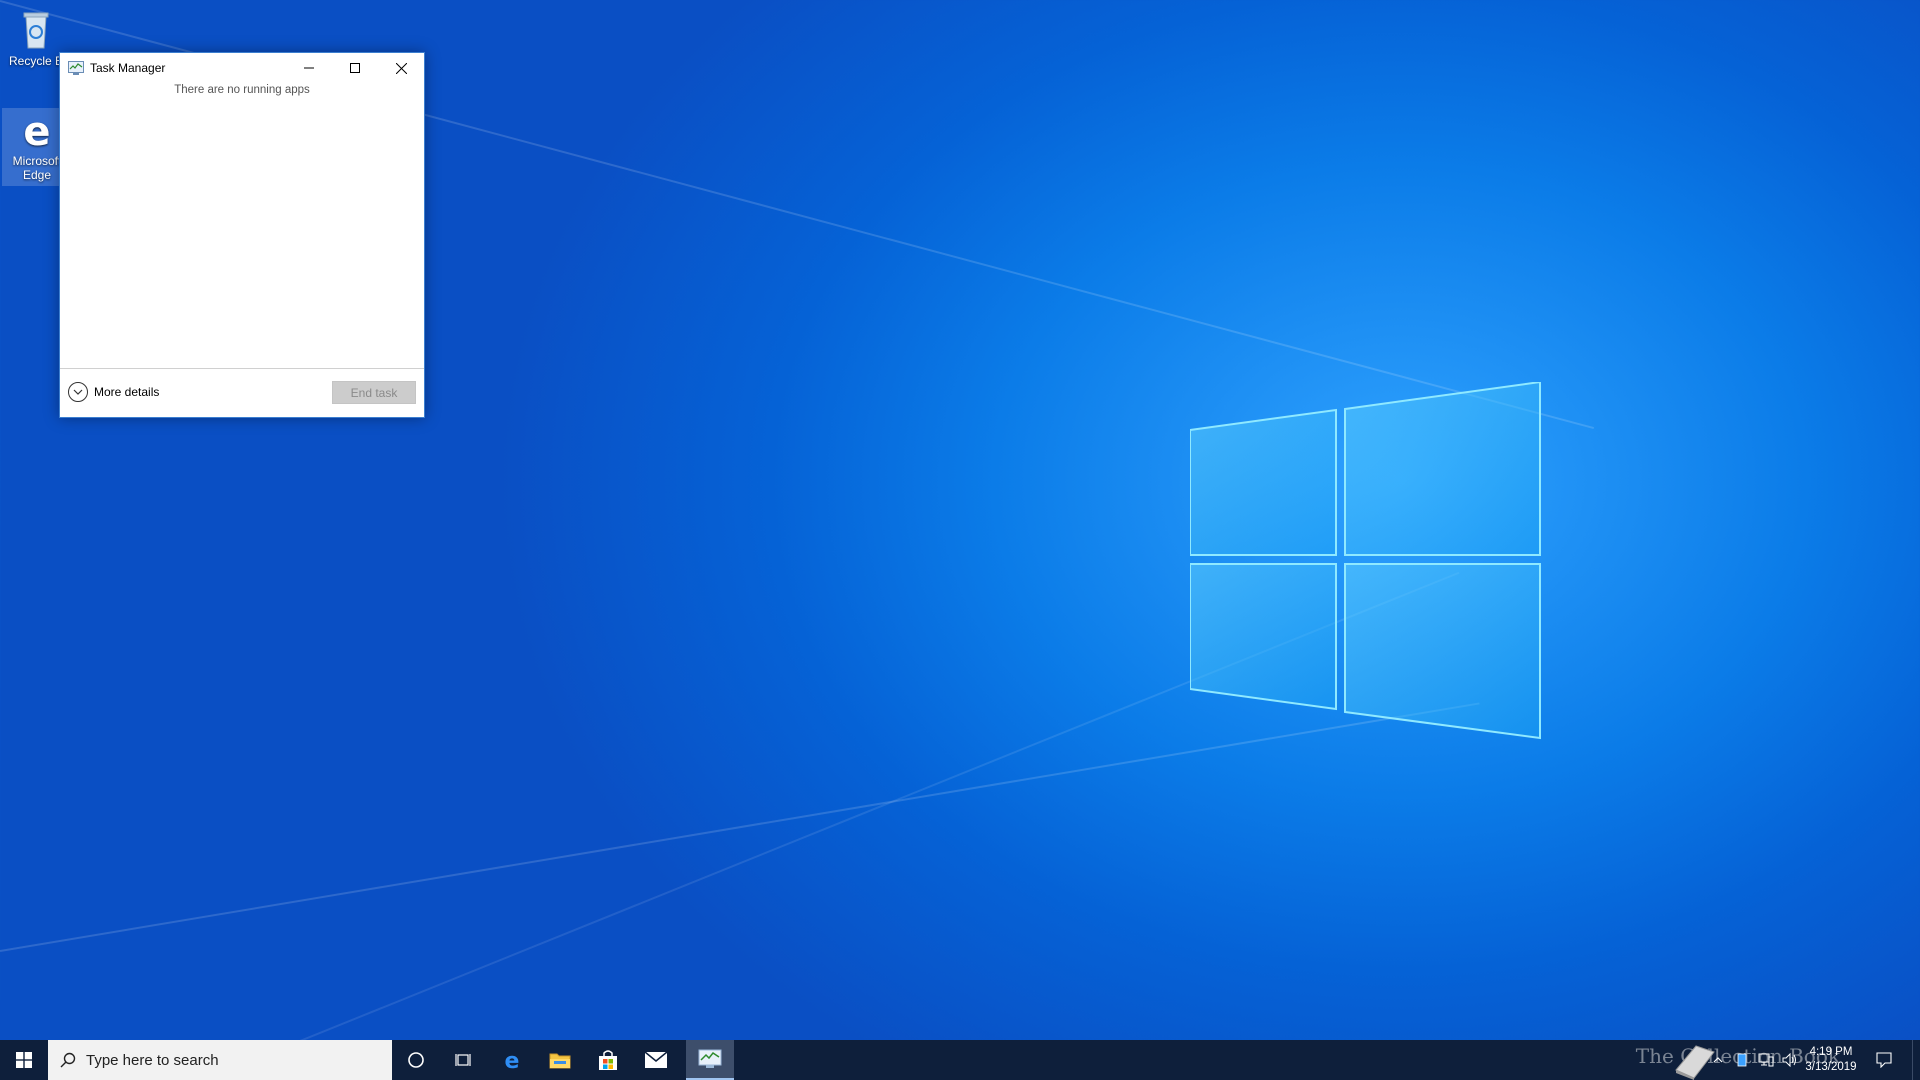 The width and height of the screenshot is (1920, 1080). I want to click on network-button, so click(1766, 1060).